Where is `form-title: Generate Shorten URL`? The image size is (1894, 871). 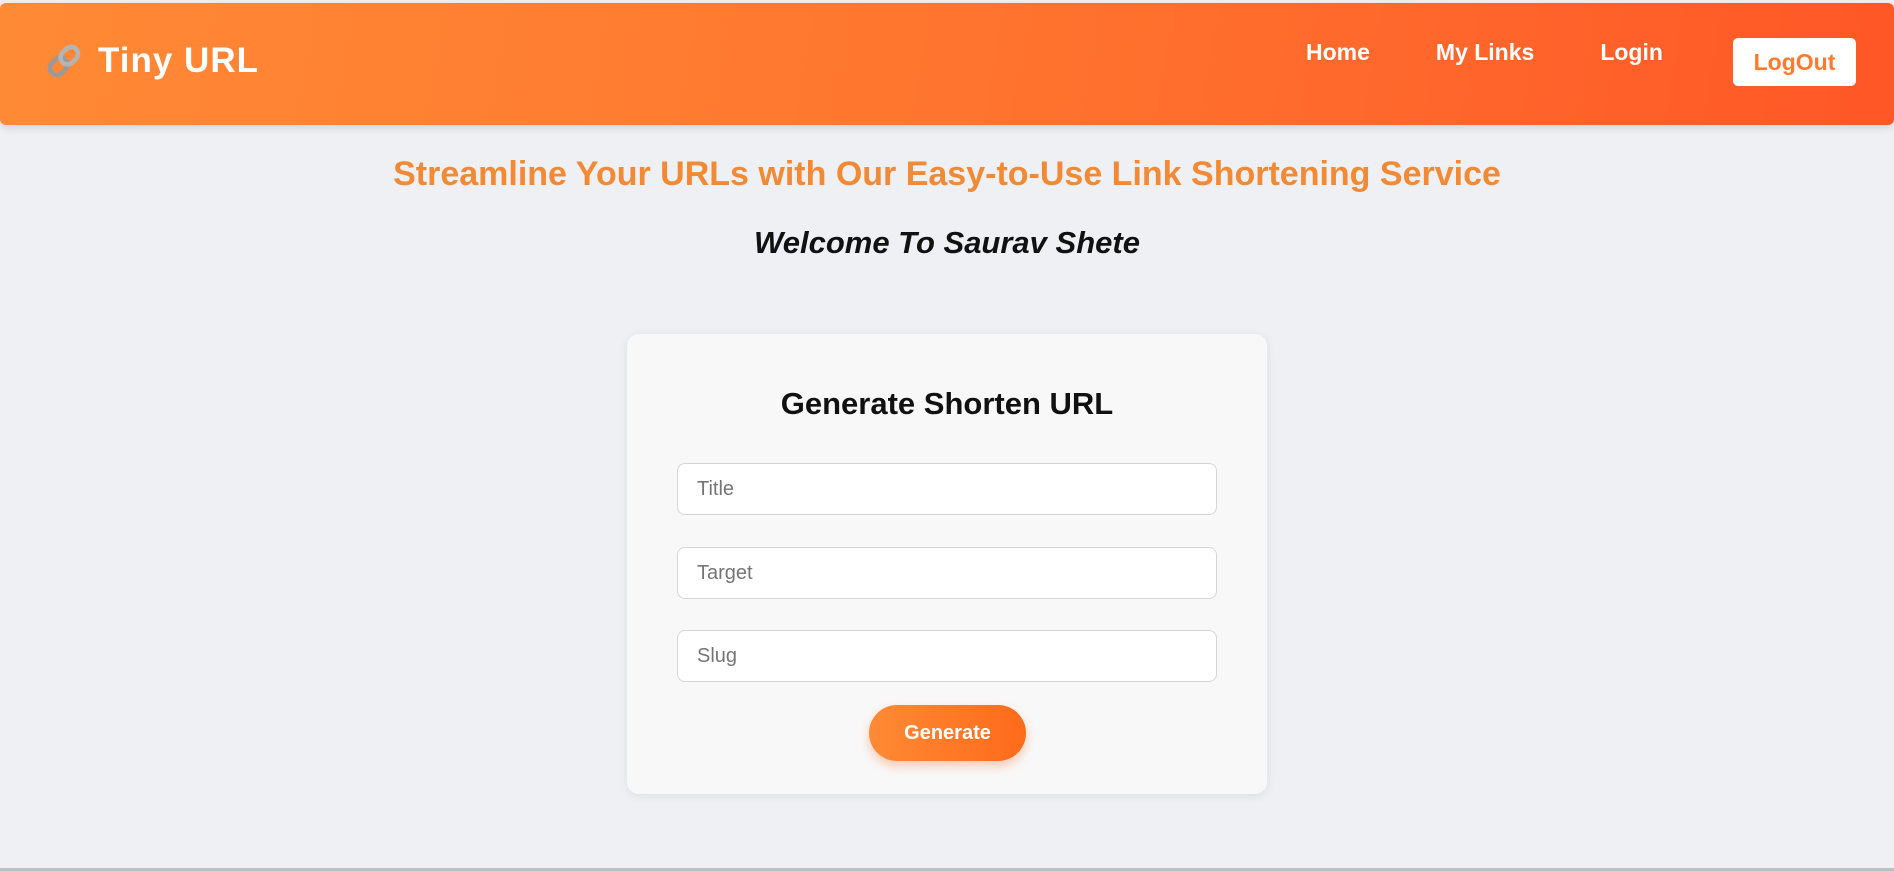 form-title: Generate Shorten URL is located at coordinates (947, 403).